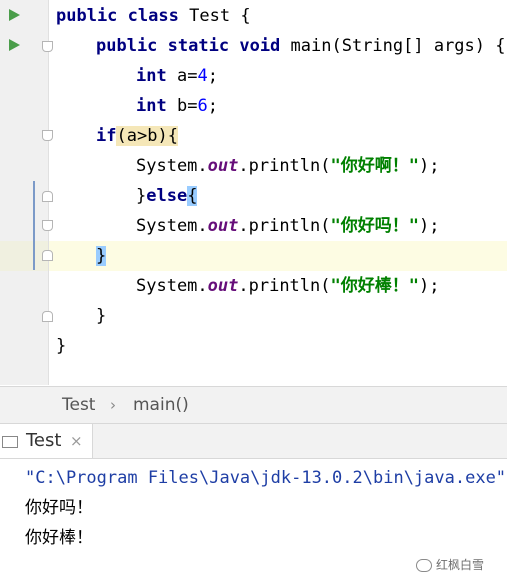 The image size is (507, 587). I want to click on paren: ){, so click(167, 136).